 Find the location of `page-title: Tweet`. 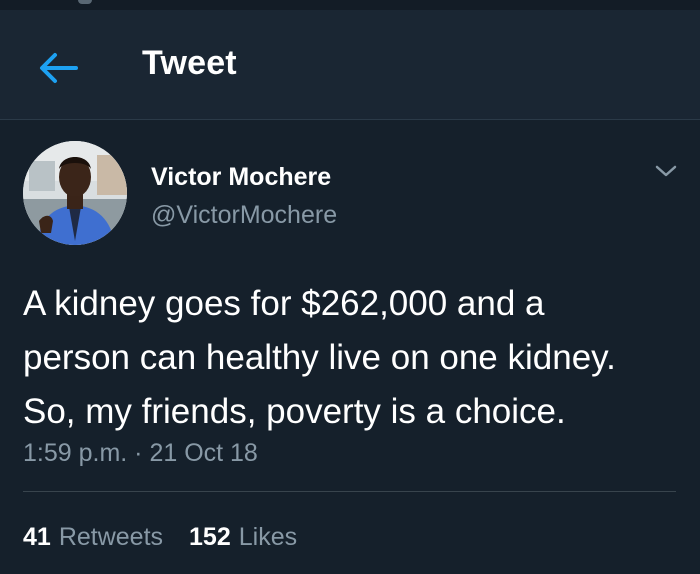

page-title: Tweet is located at coordinates (189, 63).